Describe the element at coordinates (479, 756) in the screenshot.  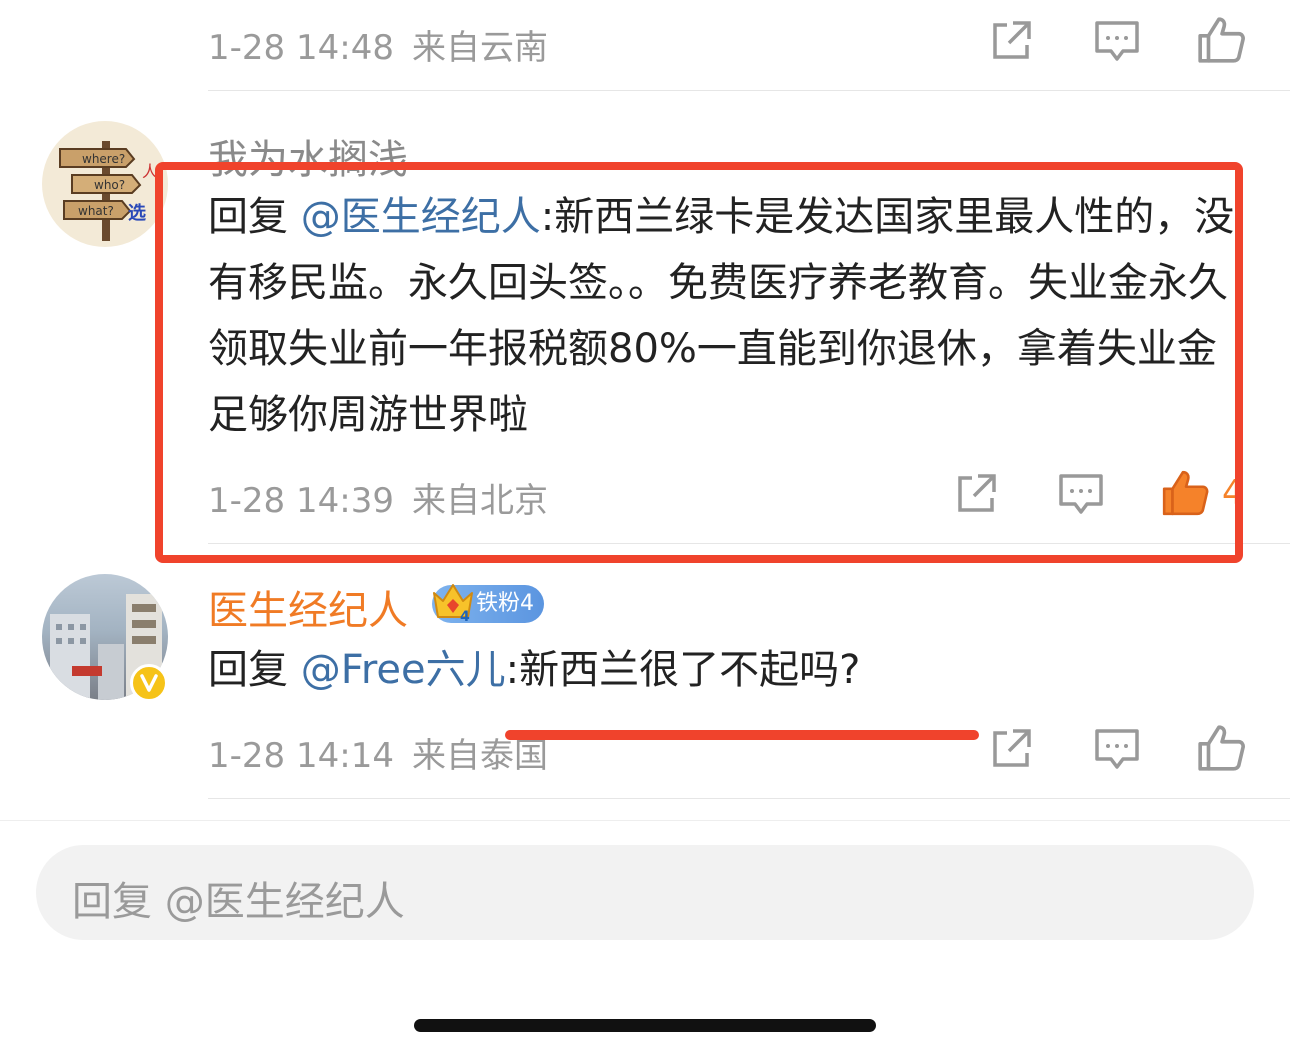
I see `comment-location: 来自泰国` at that location.